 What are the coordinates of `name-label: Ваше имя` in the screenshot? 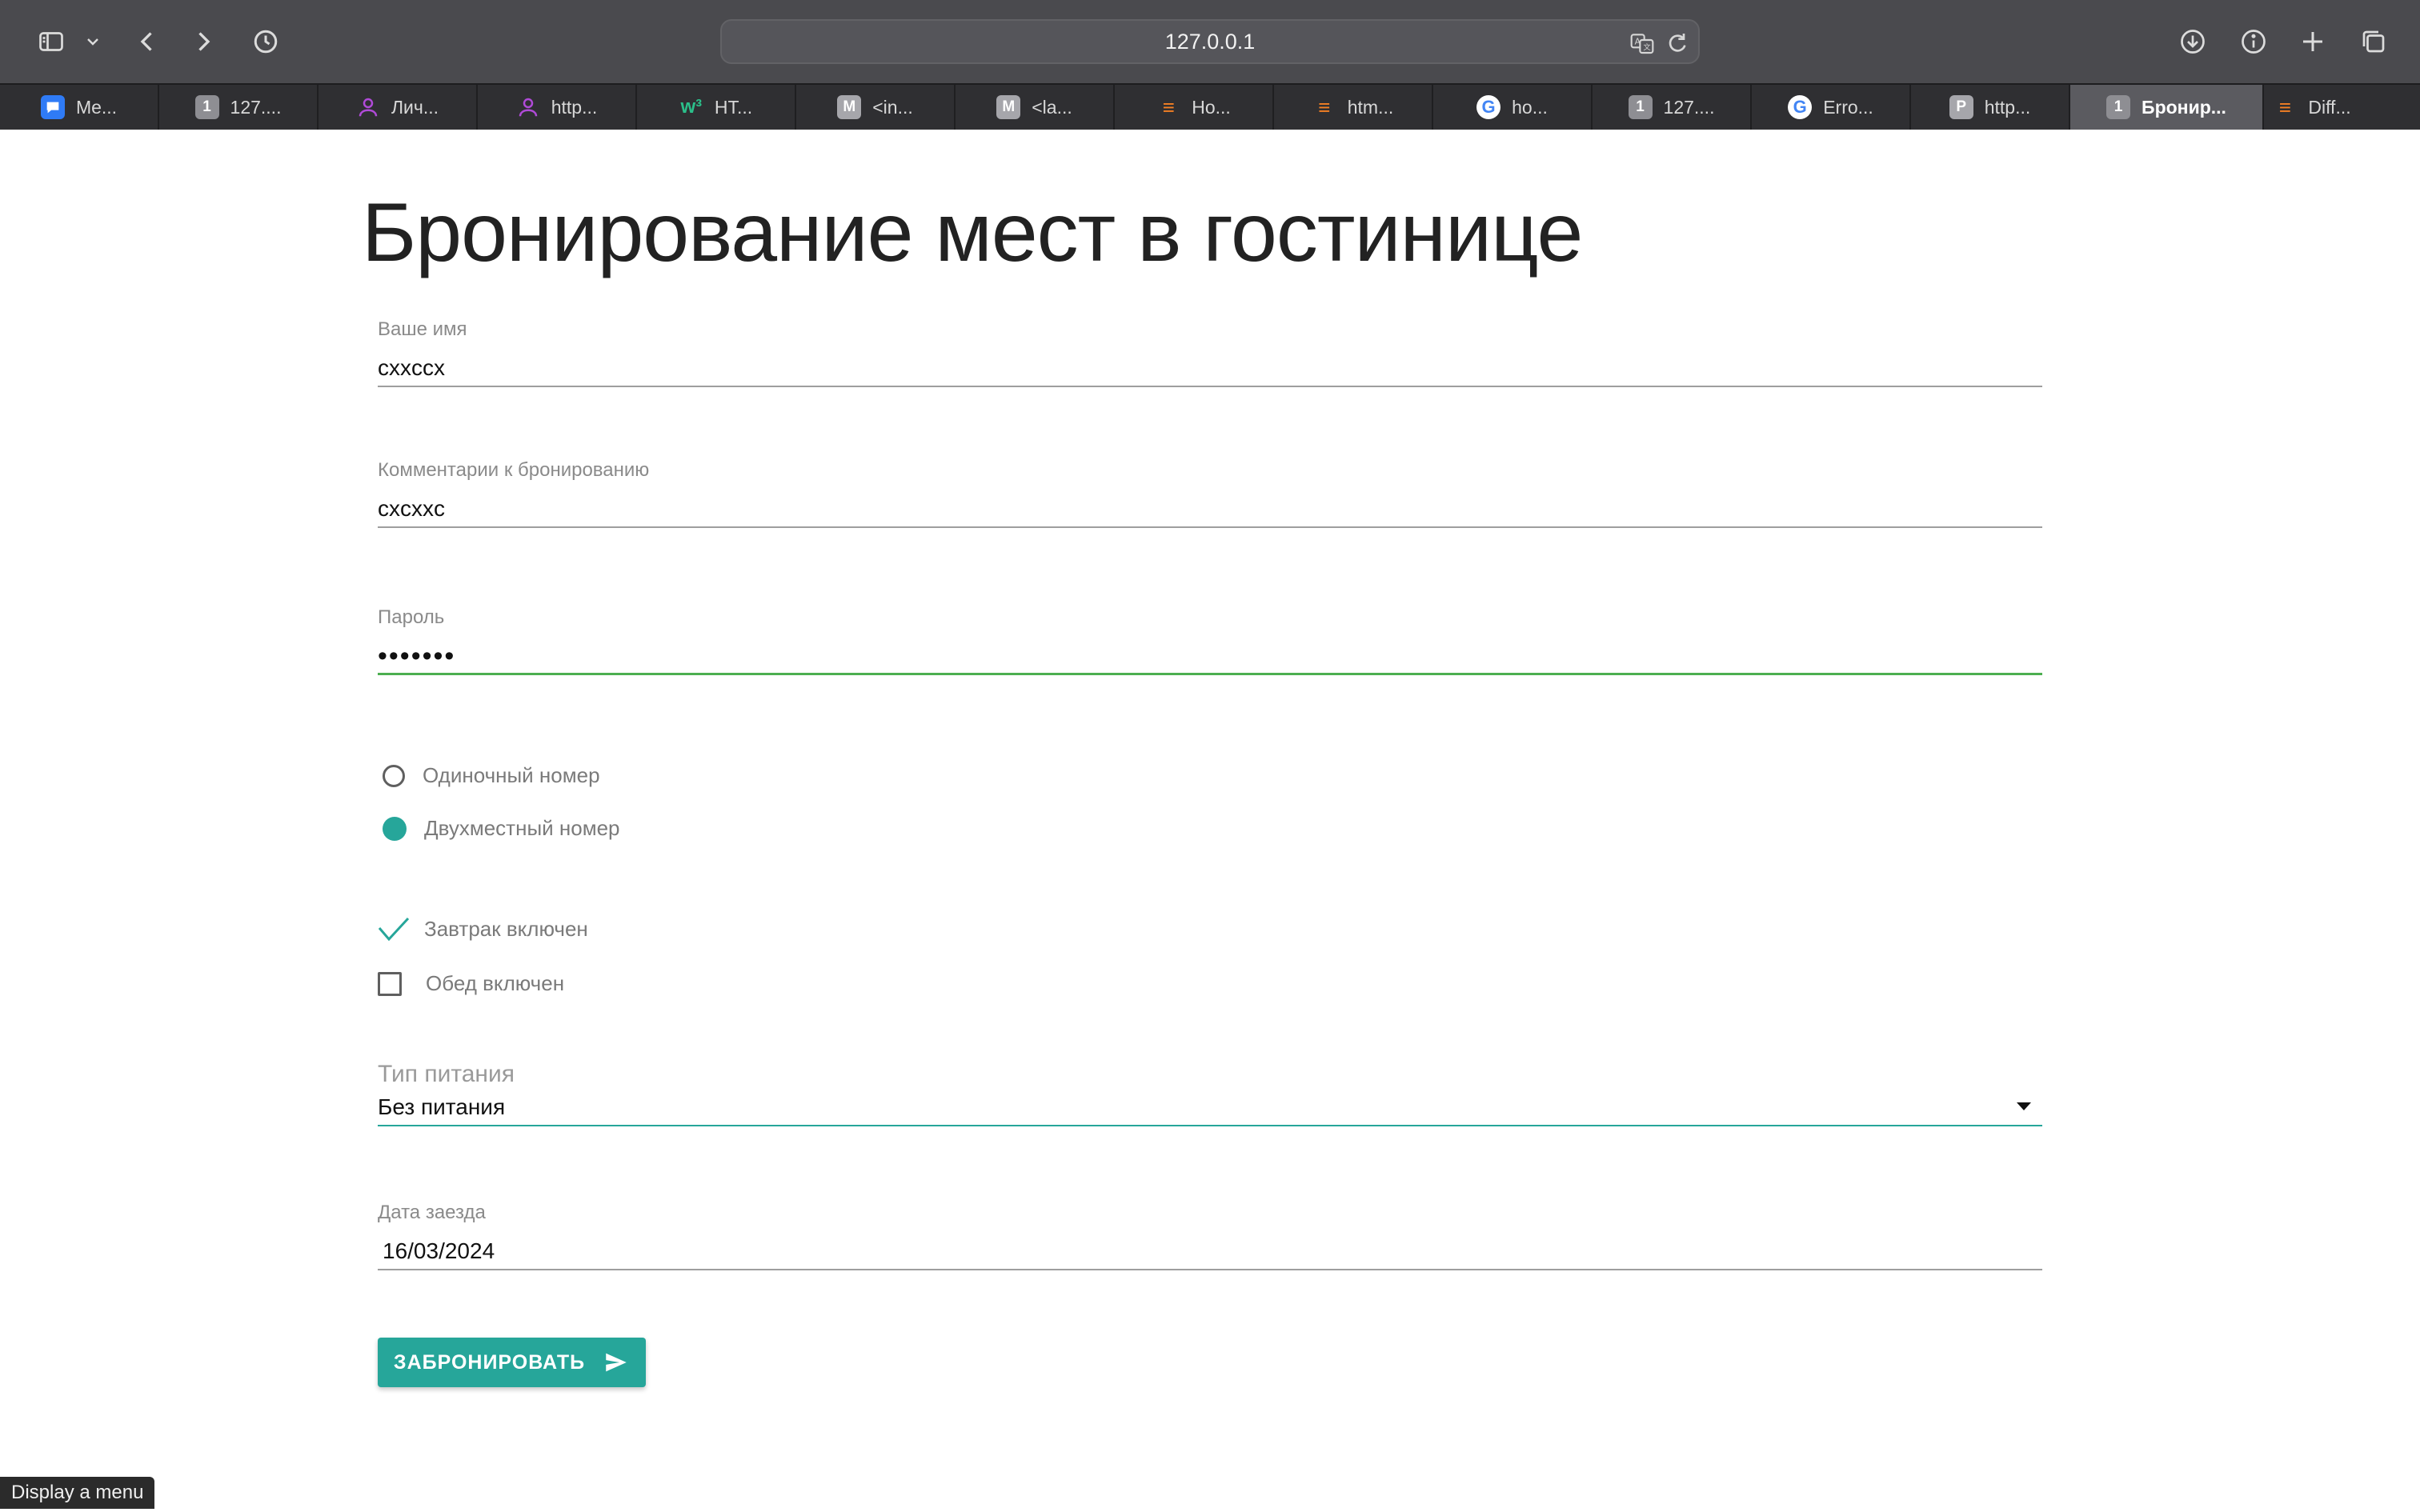 It's located at (422, 329).